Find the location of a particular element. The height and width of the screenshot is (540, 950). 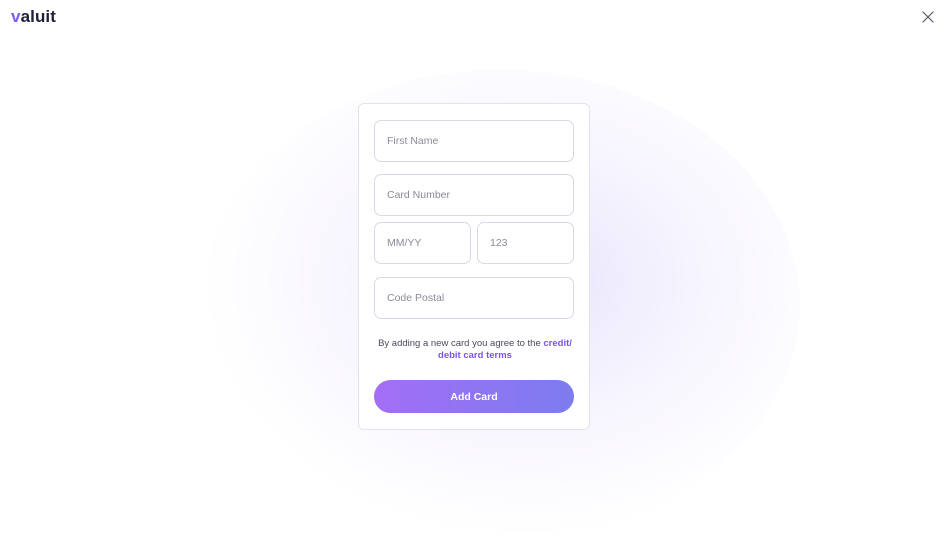

first-name-input is located at coordinates (474, 141).